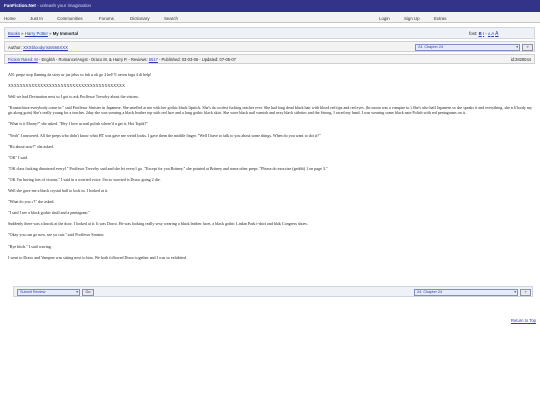 The image size is (540, 405). I want to click on breadcrumb: Books » Harry Potter » My Immortal, so click(43, 33).